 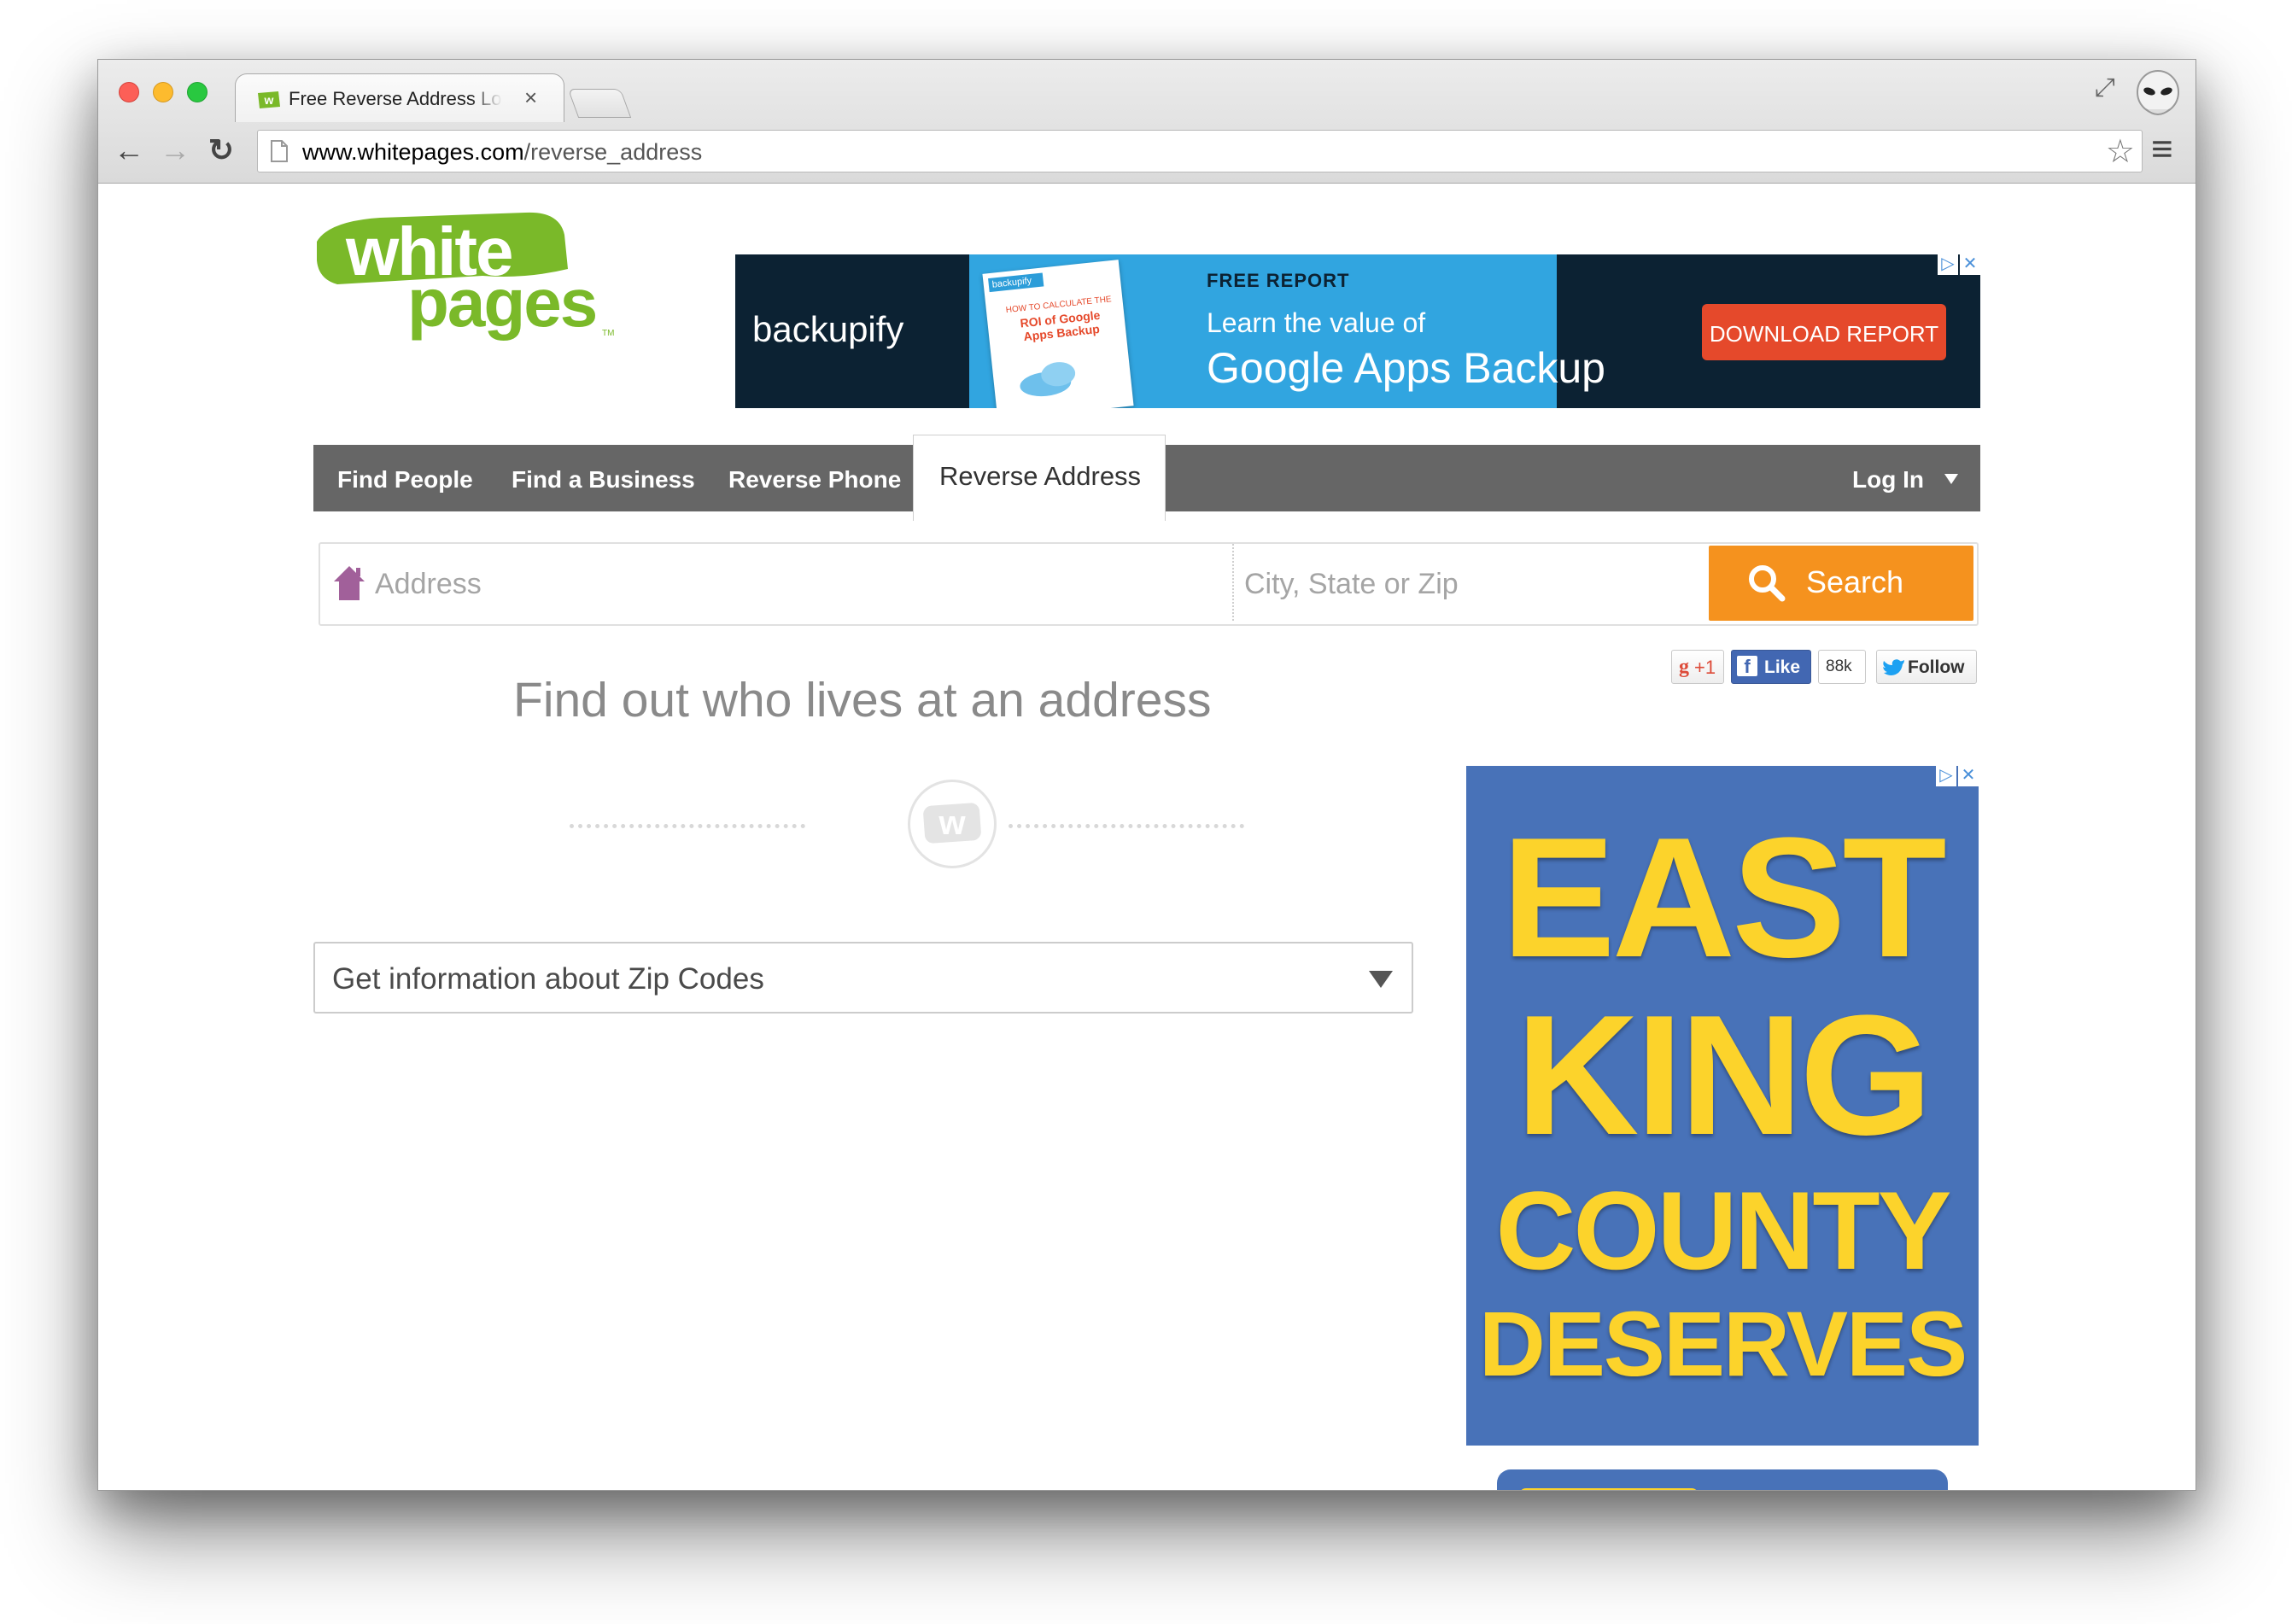 What do you see at coordinates (1970, 264) in the screenshot?
I see `ad-close-icon: ✕` at bounding box center [1970, 264].